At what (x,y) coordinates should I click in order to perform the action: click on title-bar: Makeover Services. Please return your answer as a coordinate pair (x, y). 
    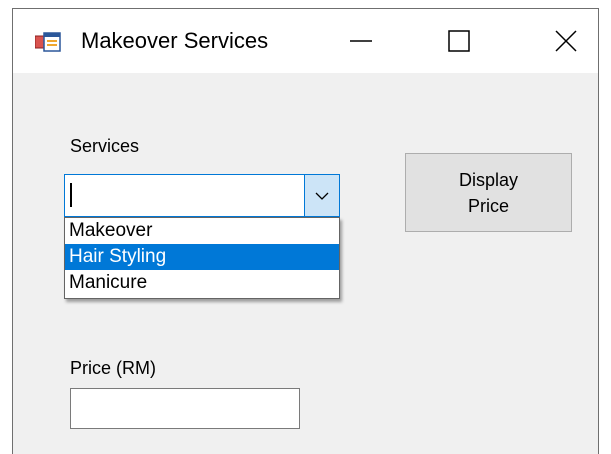
    Looking at the image, I should click on (305, 41).